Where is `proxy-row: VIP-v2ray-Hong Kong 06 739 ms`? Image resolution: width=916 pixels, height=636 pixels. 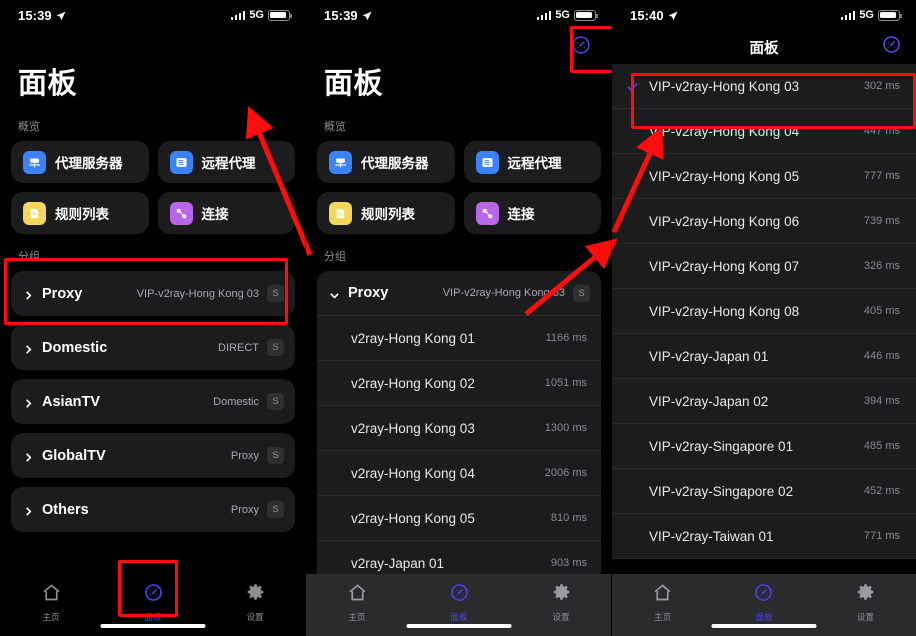 proxy-row: VIP-v2ray-Hong Kong 06 739 ms is located at coordinates (764, 221).